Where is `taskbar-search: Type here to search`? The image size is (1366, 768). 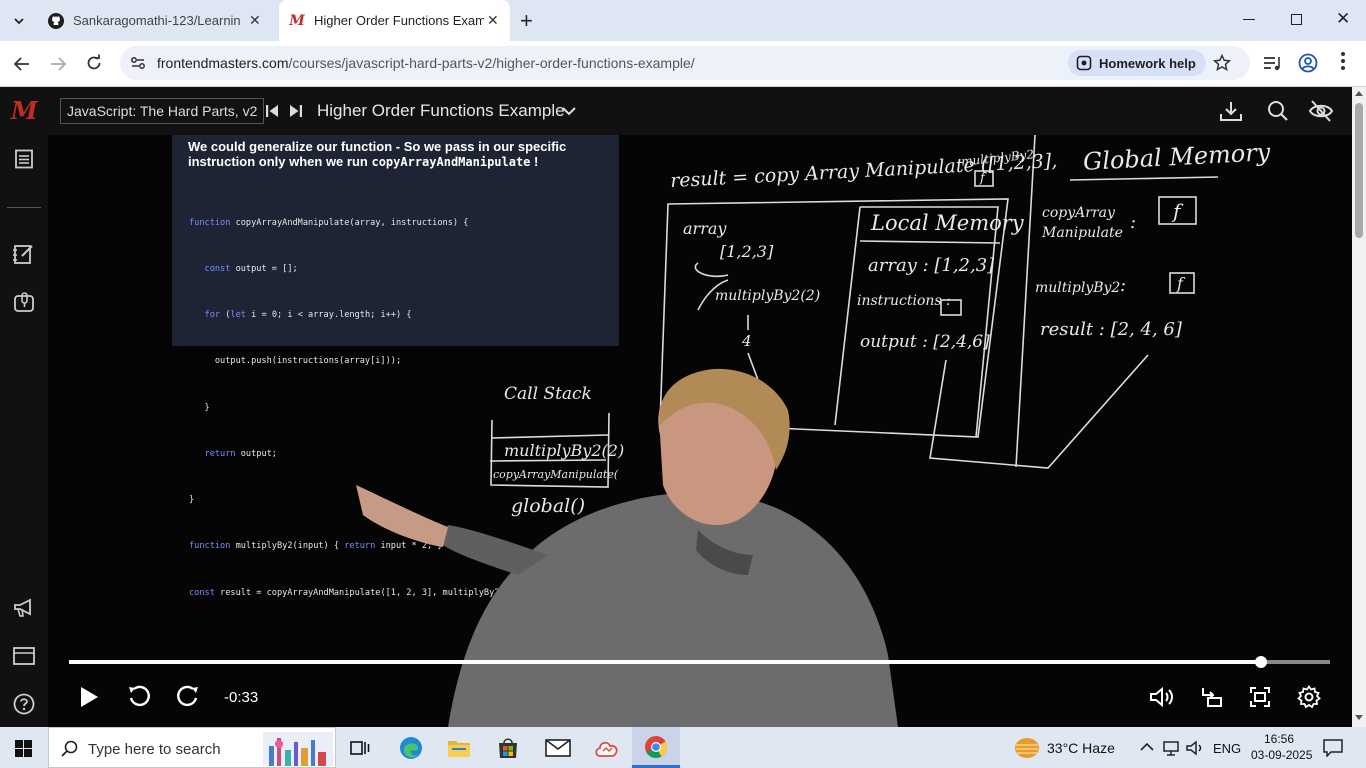
taskbar-search: Type here to search is located at coordinates (192, 747).